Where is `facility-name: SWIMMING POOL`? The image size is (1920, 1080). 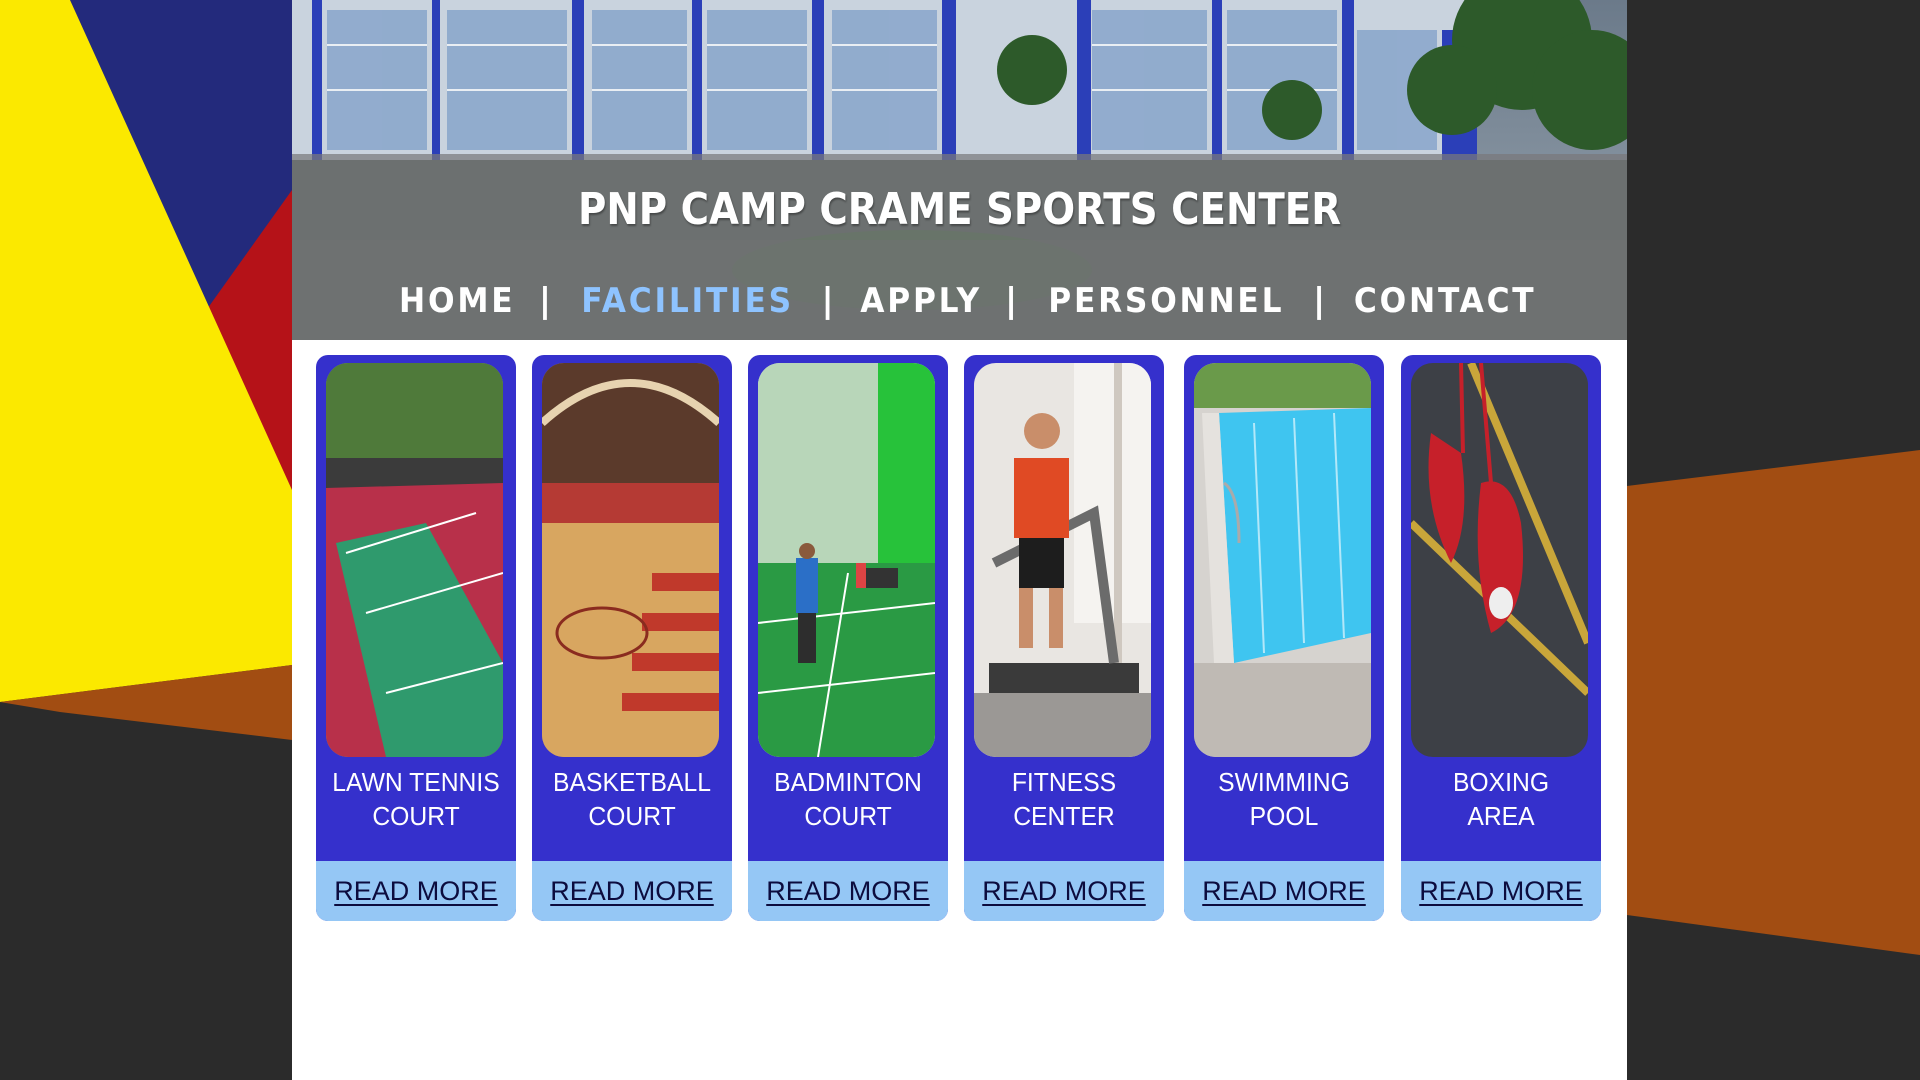 facility-name: SWIMMING POOL is located at coordinates (1284, 799).